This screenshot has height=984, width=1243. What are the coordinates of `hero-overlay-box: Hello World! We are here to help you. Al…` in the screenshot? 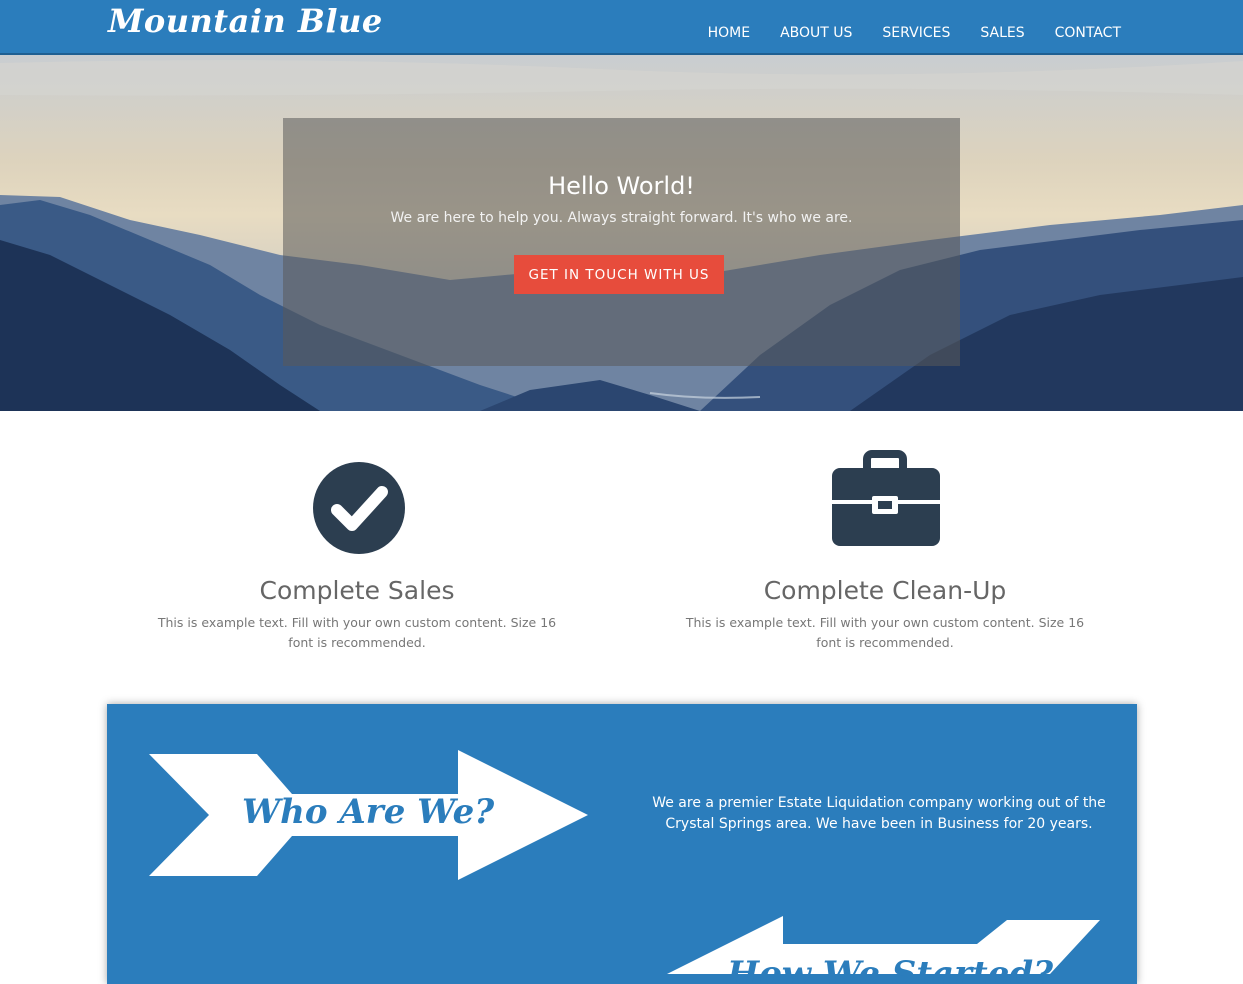 It's located at (621, 242).